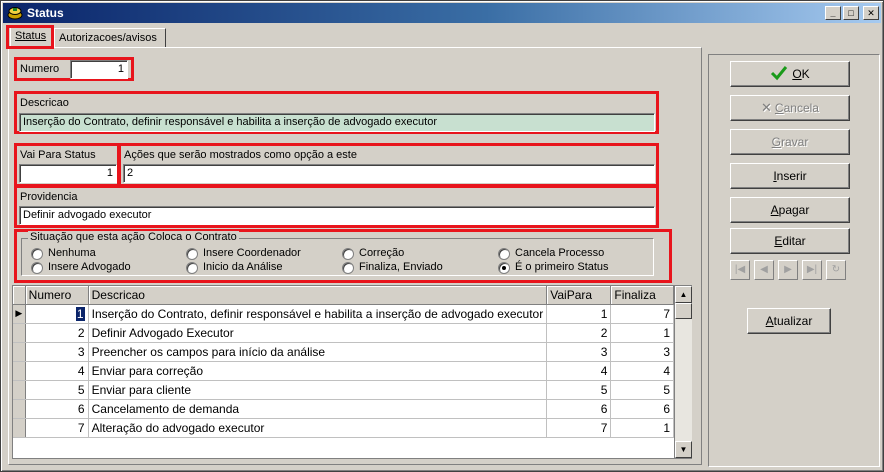 The height and width of the screenshot is (472, 884). What do you see at coordinates (790, 74) in the screenshot?
I see `ok-button: OK` at bounding box center [790, 74].